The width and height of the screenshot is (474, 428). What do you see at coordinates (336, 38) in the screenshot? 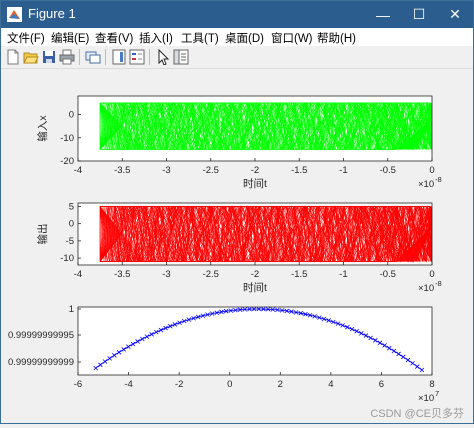
I see `menu-help: 帮助(H)` at bounding box center [336, 38].